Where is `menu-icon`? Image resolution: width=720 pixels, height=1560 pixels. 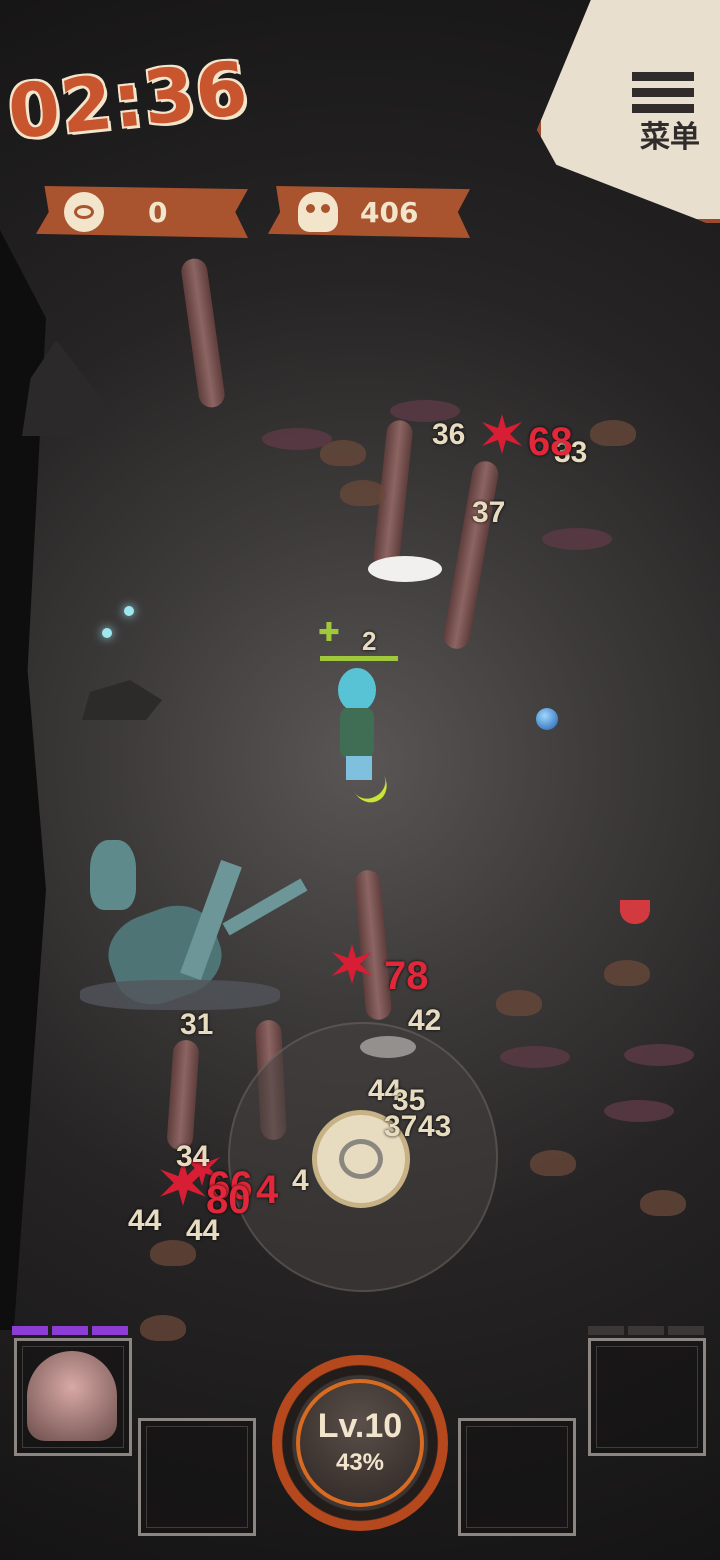 menu-icon is located at coordinates (663, 76).